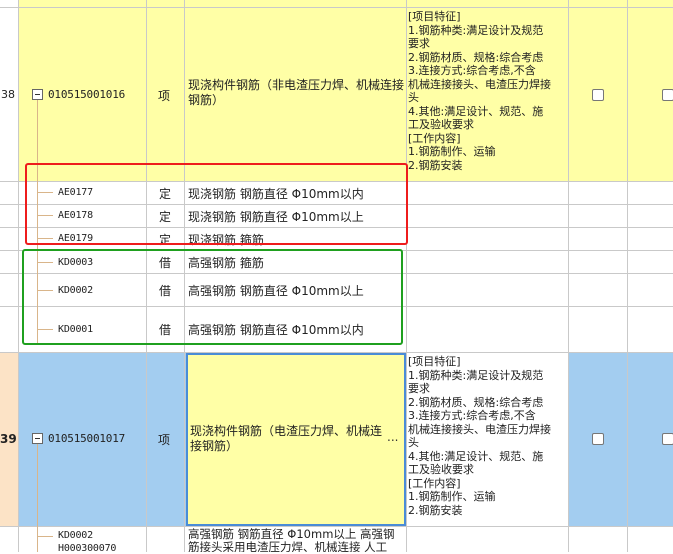 This screenshot has width=673, height=554. I want to click on unit-38: 项, so click(164, 96).